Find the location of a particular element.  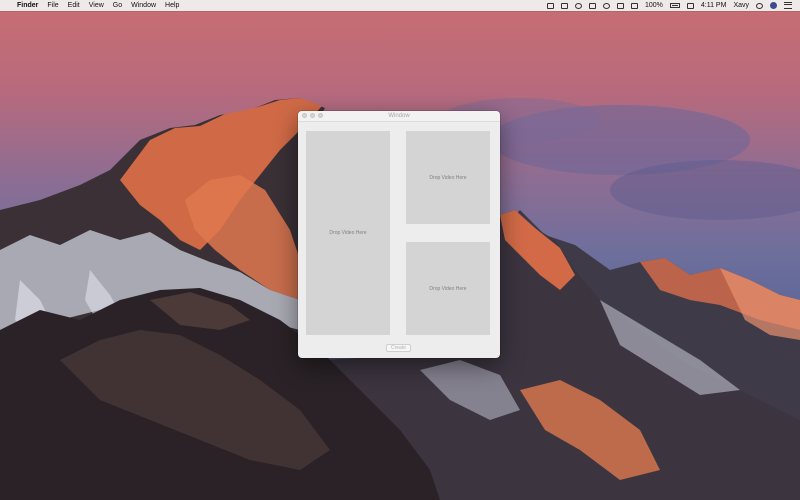

wifi-icon is located at coordinates (606, 5).